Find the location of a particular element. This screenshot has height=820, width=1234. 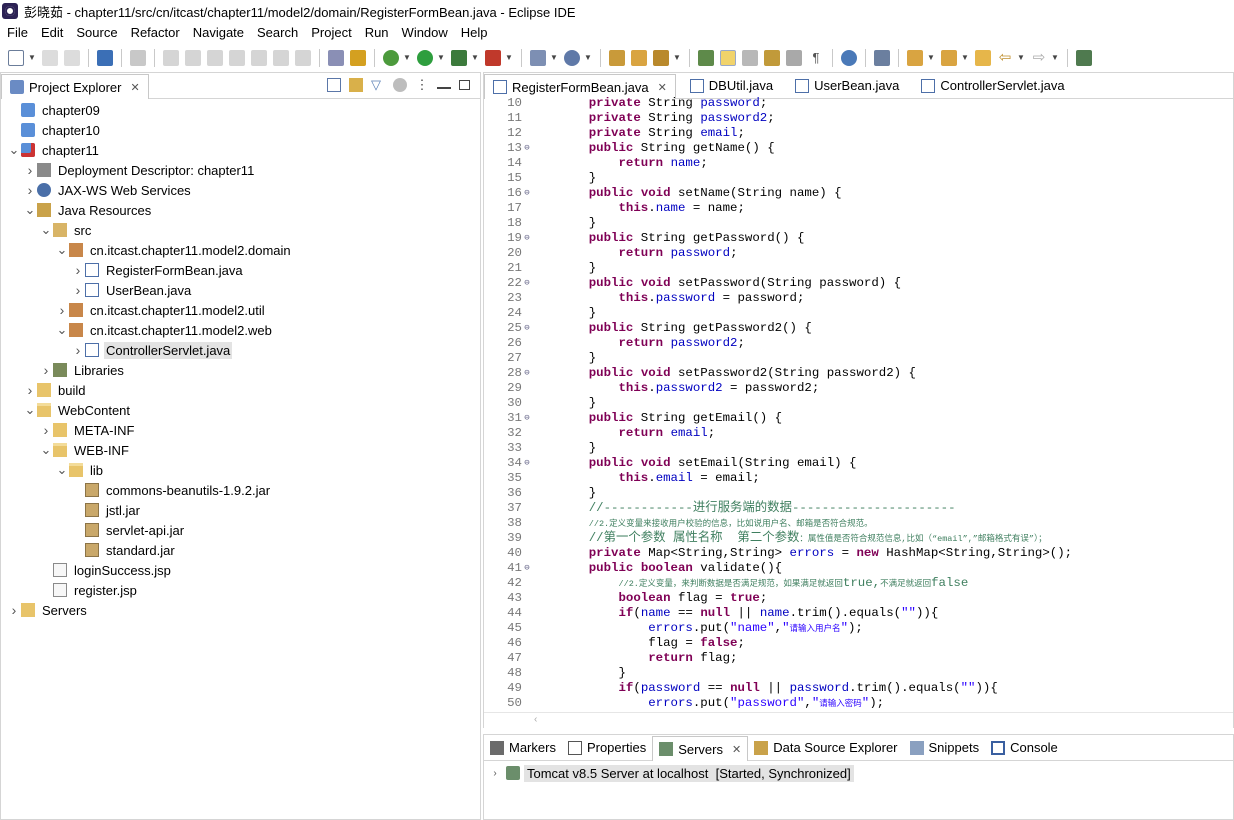

web-browser-icon is located at coordinates (849, 57).